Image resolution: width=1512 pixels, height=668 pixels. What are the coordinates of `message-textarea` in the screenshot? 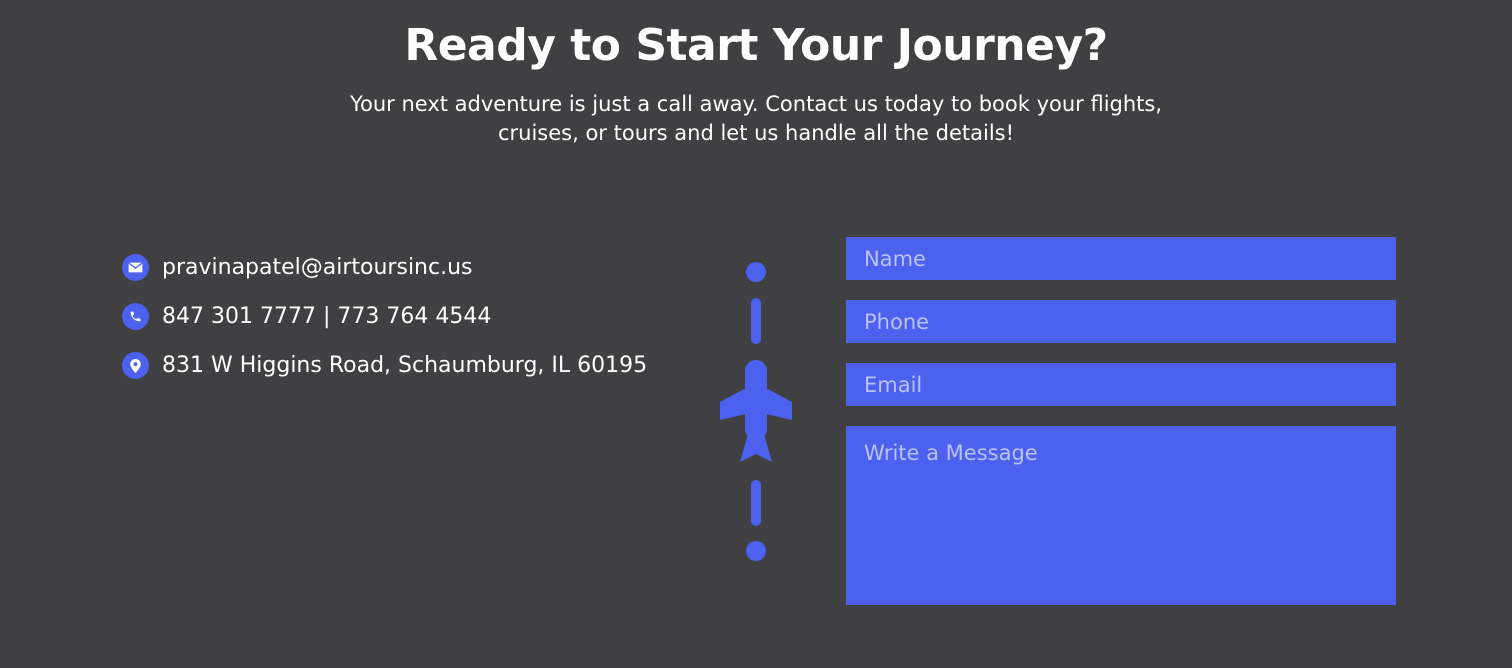 It's located at (1121, 515).